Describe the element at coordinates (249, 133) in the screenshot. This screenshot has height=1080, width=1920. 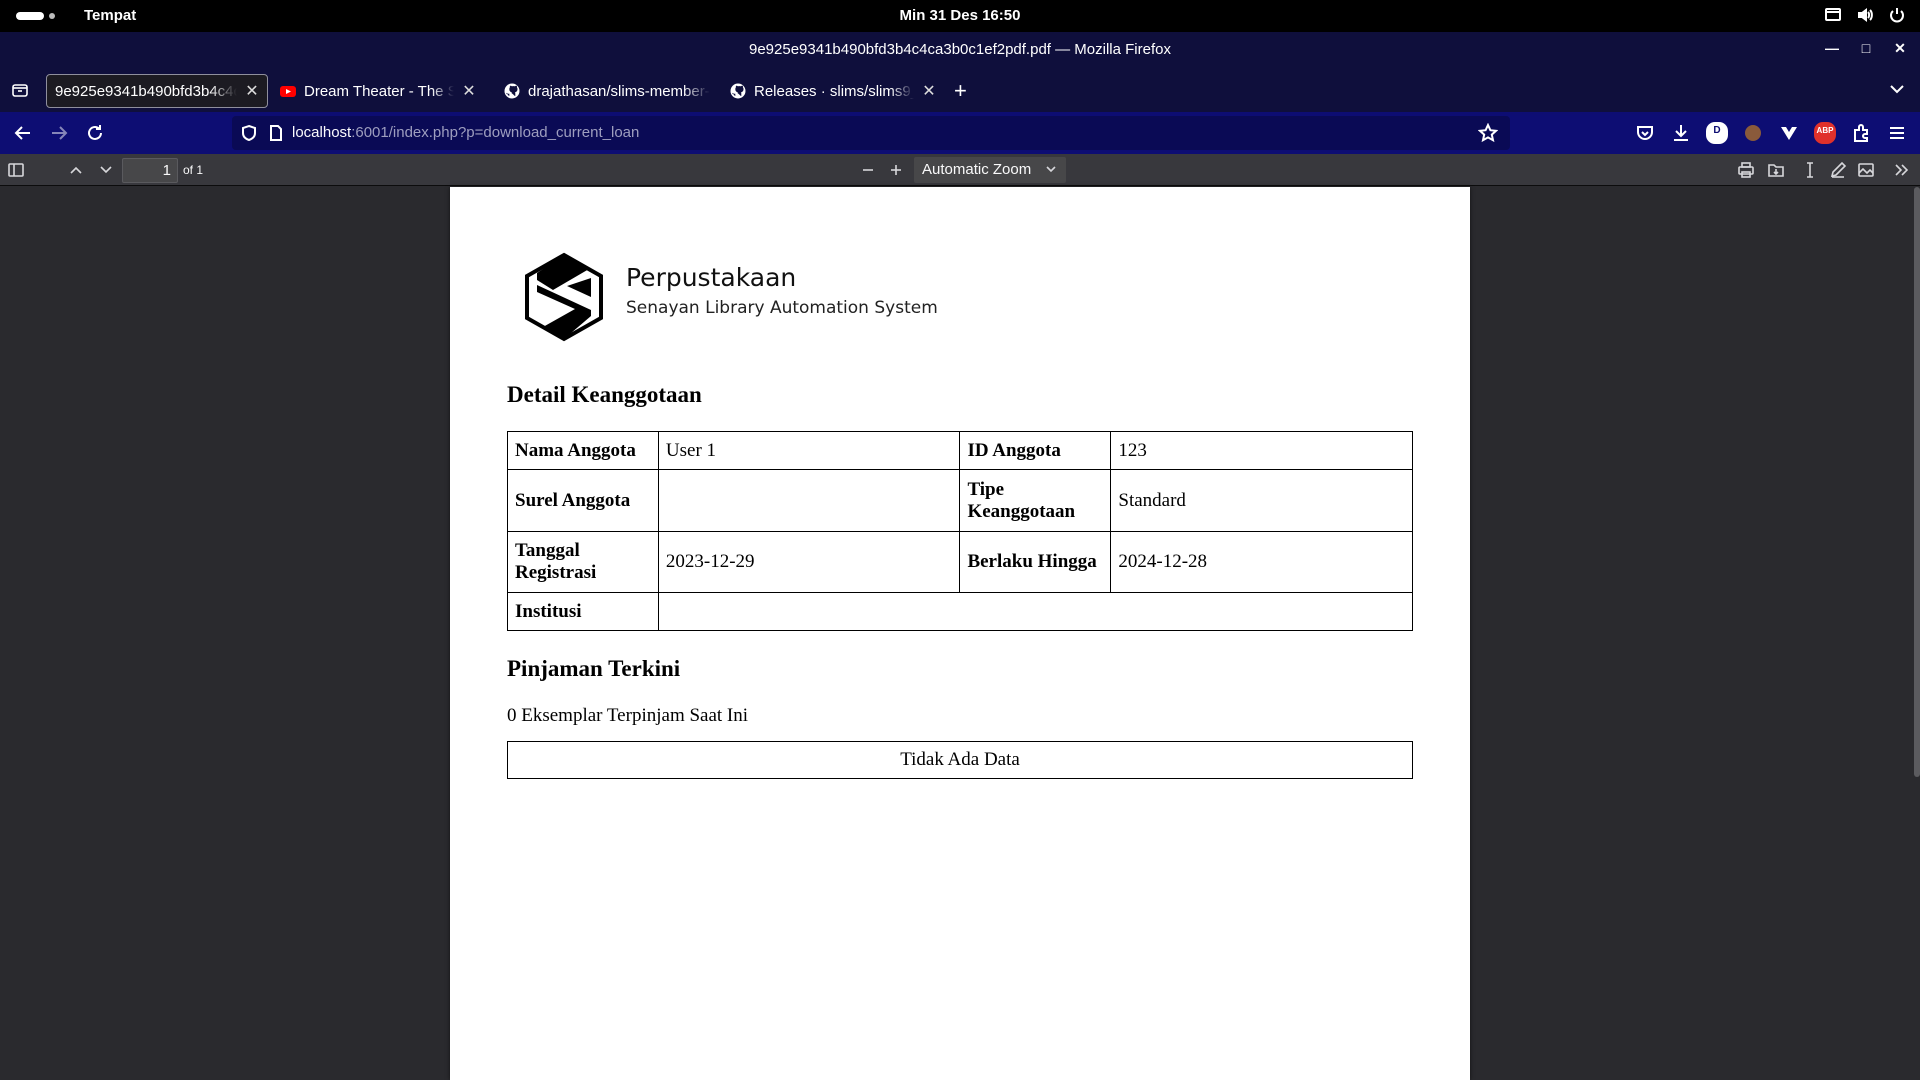
I see `shield-icon` at that location.